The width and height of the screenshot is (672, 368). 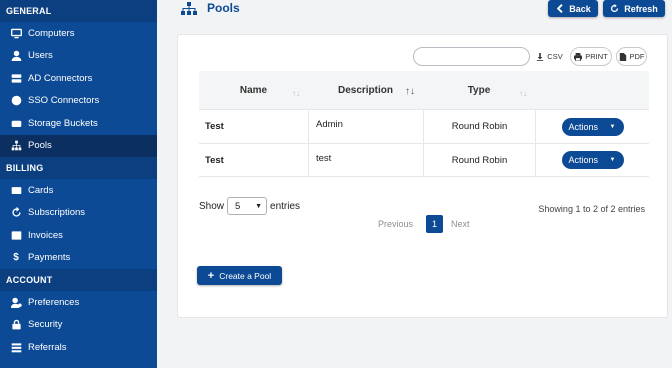 What do you see at coordinates (54, 302) in the screenshot?
I see `sidebar-item-label: Preferences` at bounding box center [54, 302].